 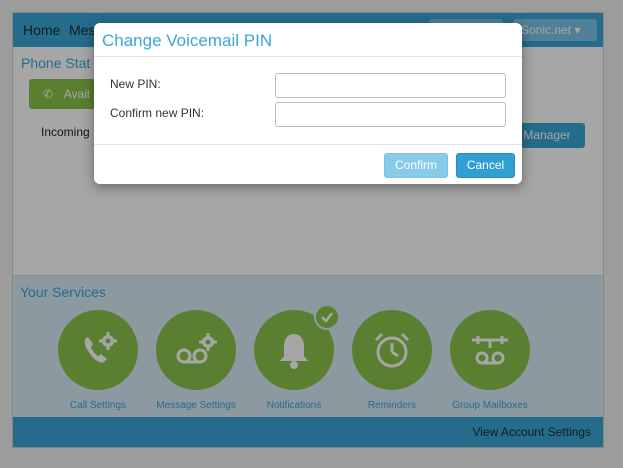 I want to click on dialog-header: Change Voicemail PIN, so click(x=308, y=40).